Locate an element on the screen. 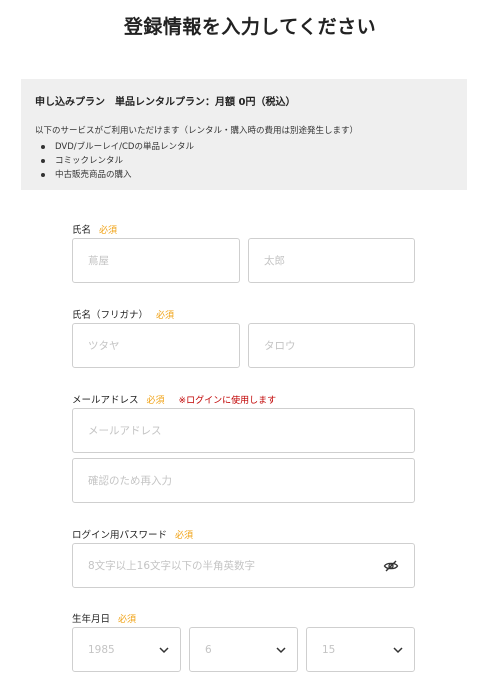  plan-service-item: DVD/ブルーレイ/CDの単品レンタル is located at coordinates (244, 147).